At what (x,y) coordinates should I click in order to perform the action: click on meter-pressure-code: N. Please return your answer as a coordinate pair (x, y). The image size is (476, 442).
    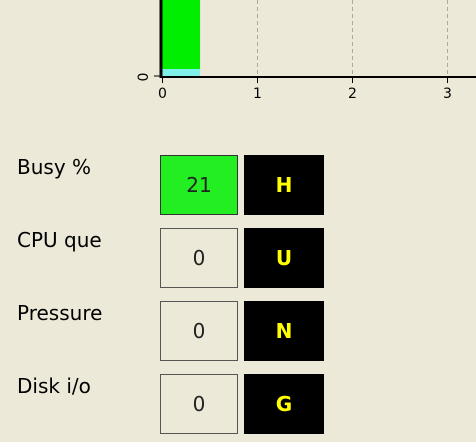
    Looking at the image, I should click on (284, 331).